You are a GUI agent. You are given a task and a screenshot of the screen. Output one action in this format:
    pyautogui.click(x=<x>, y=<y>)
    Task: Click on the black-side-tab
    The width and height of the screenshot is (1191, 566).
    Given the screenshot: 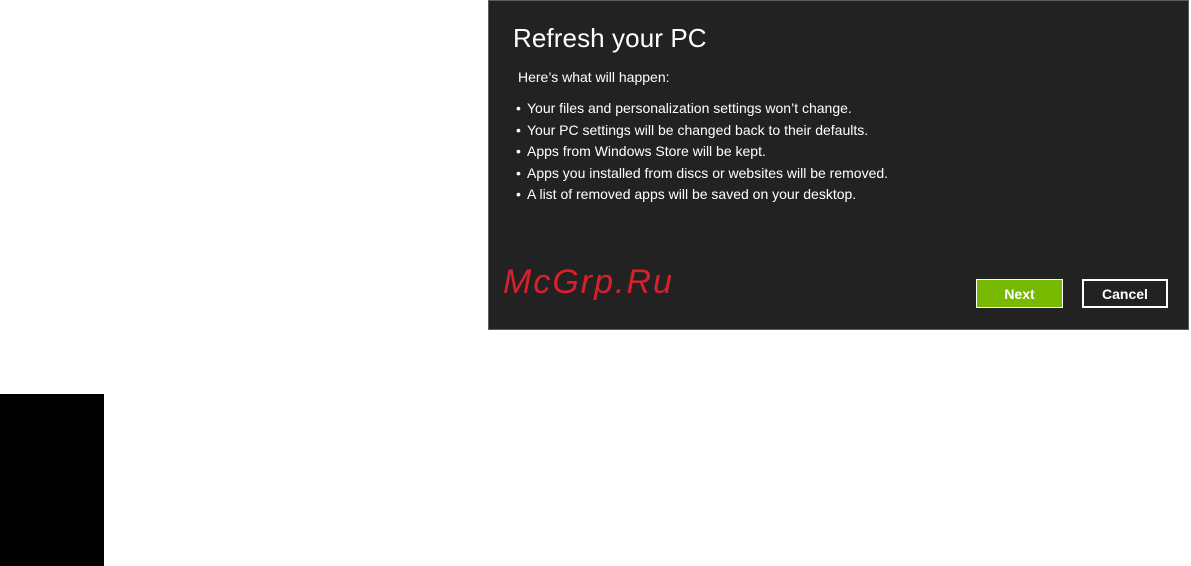 What is the action you would take?
    pyautogui.click(x=52, y=480)
    